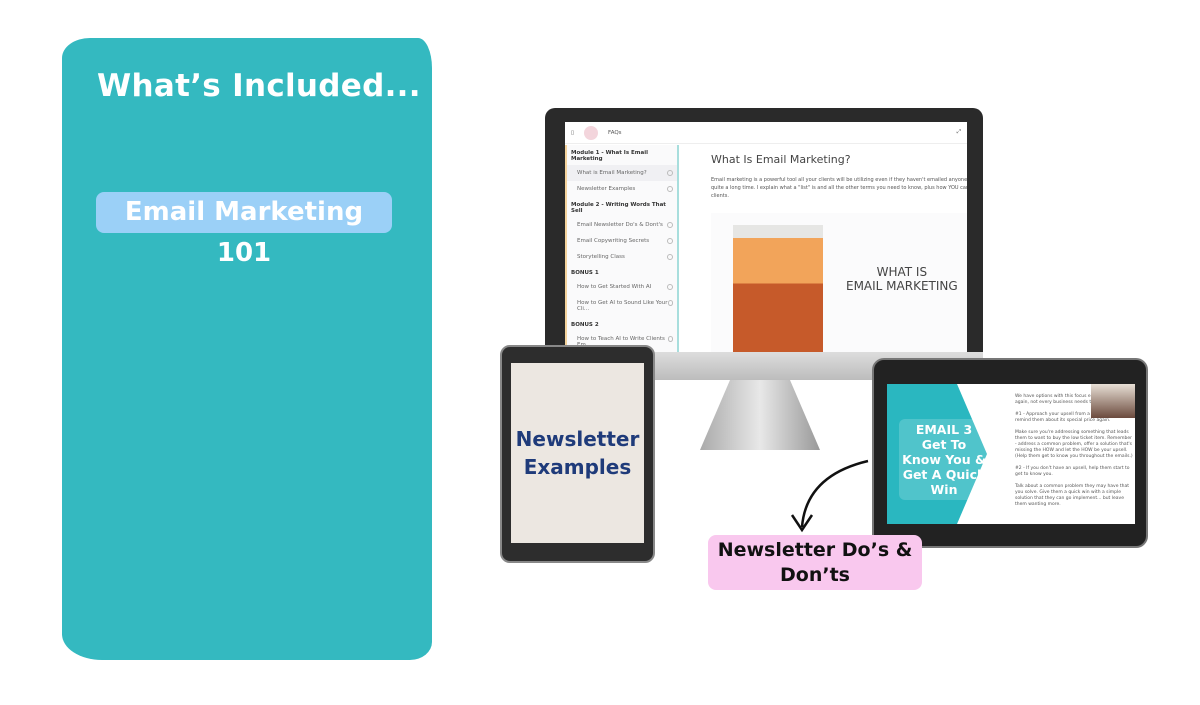 Image resolution: width=1200 pixels, height=705 pixels. I want to click on lesson-item: Email Newsletter Do's & Dont's, so click(622, 225).